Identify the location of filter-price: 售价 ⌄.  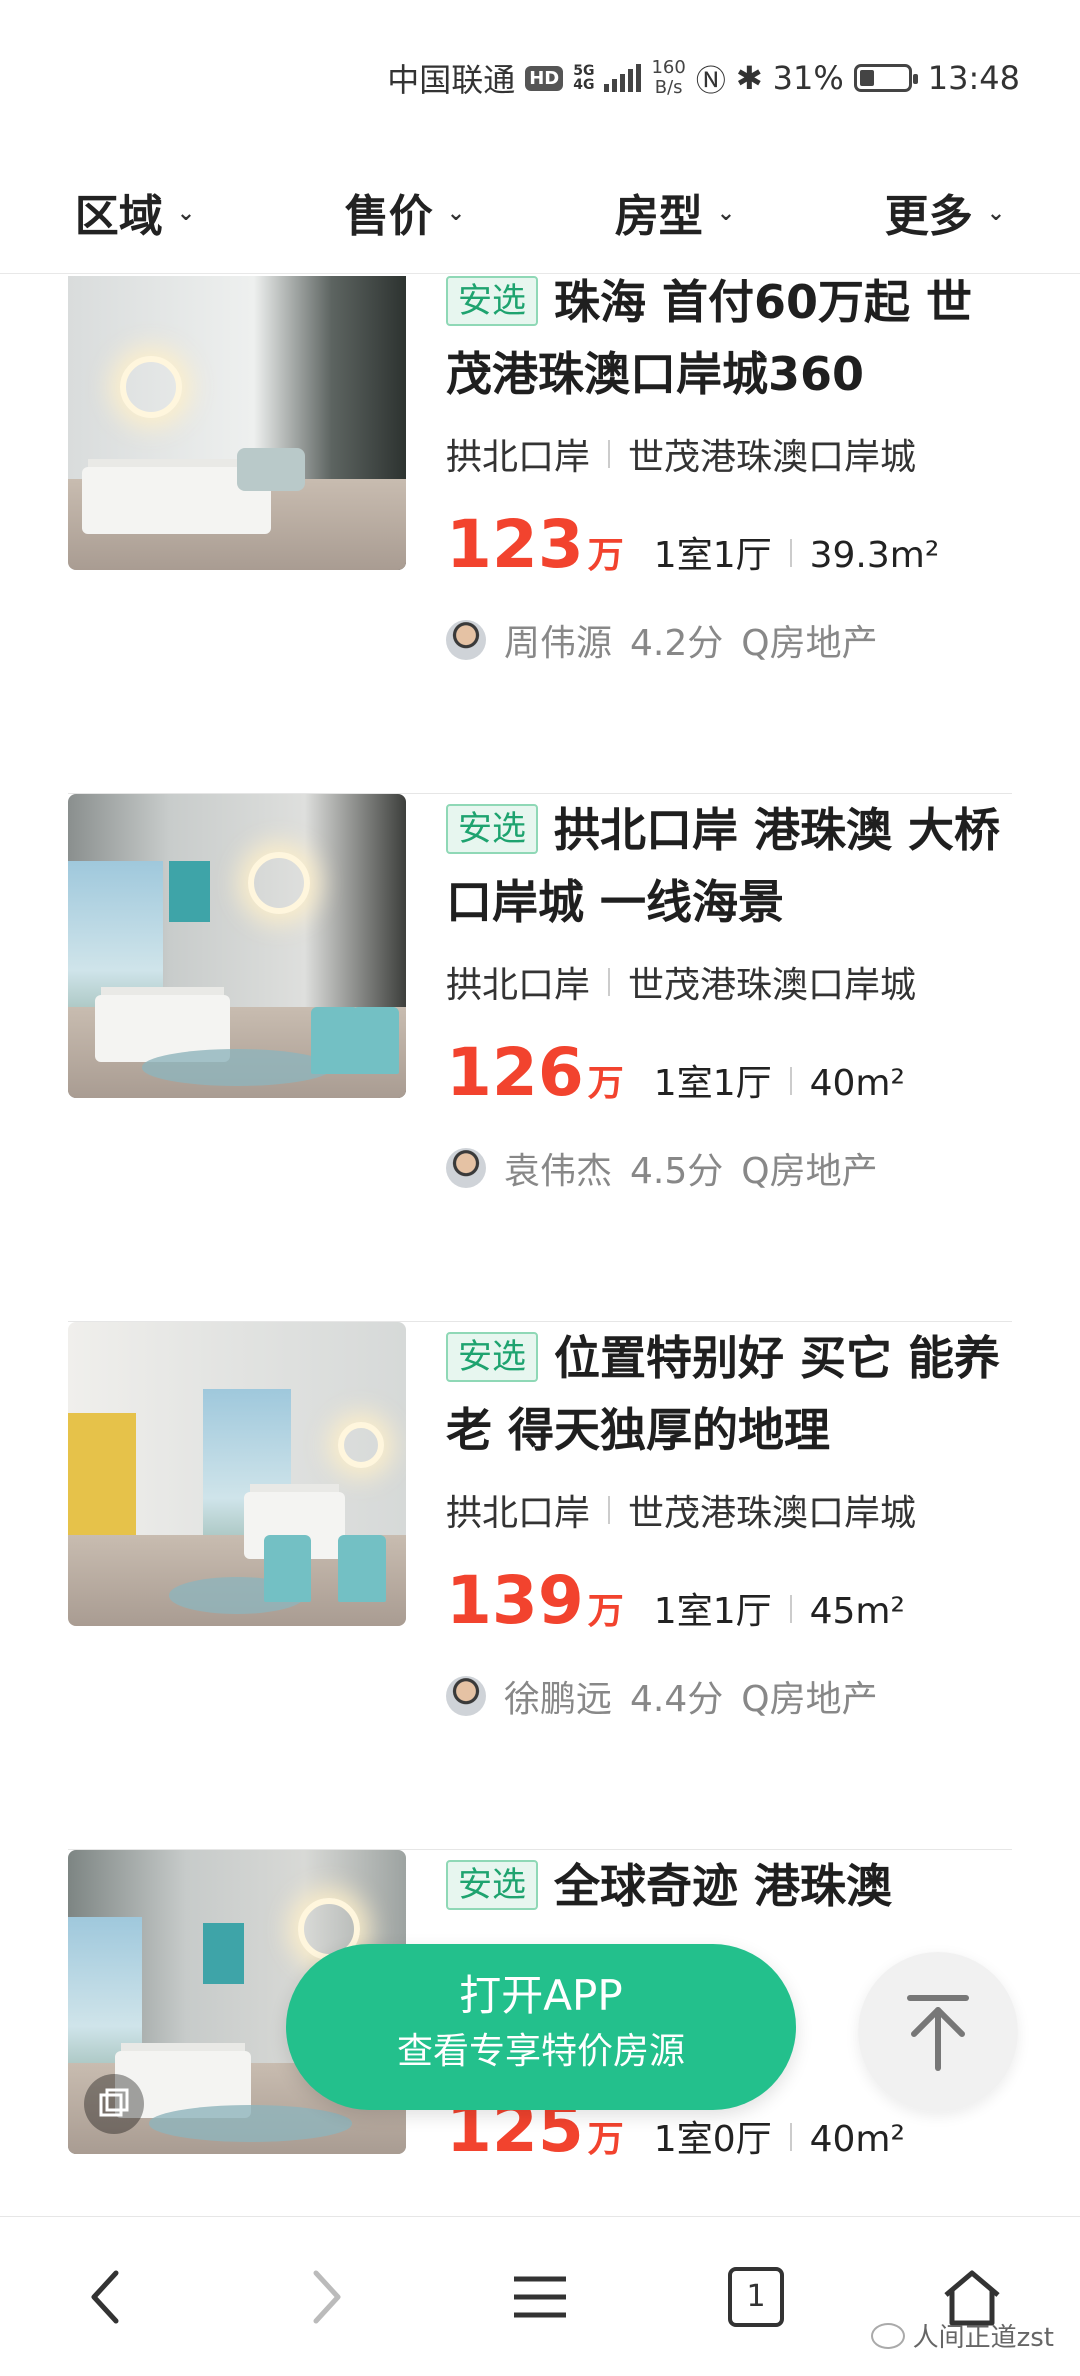
(405, 212).